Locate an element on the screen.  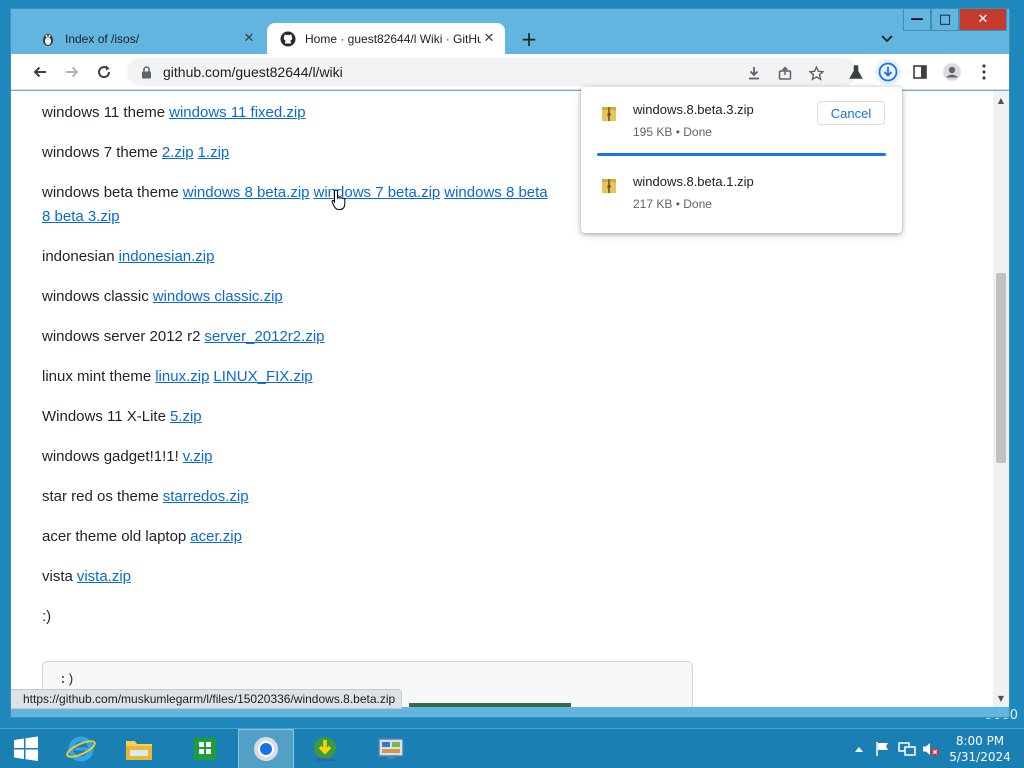
download-filename: windows.8.beta.3.zip is located at coordinates (693, 109).